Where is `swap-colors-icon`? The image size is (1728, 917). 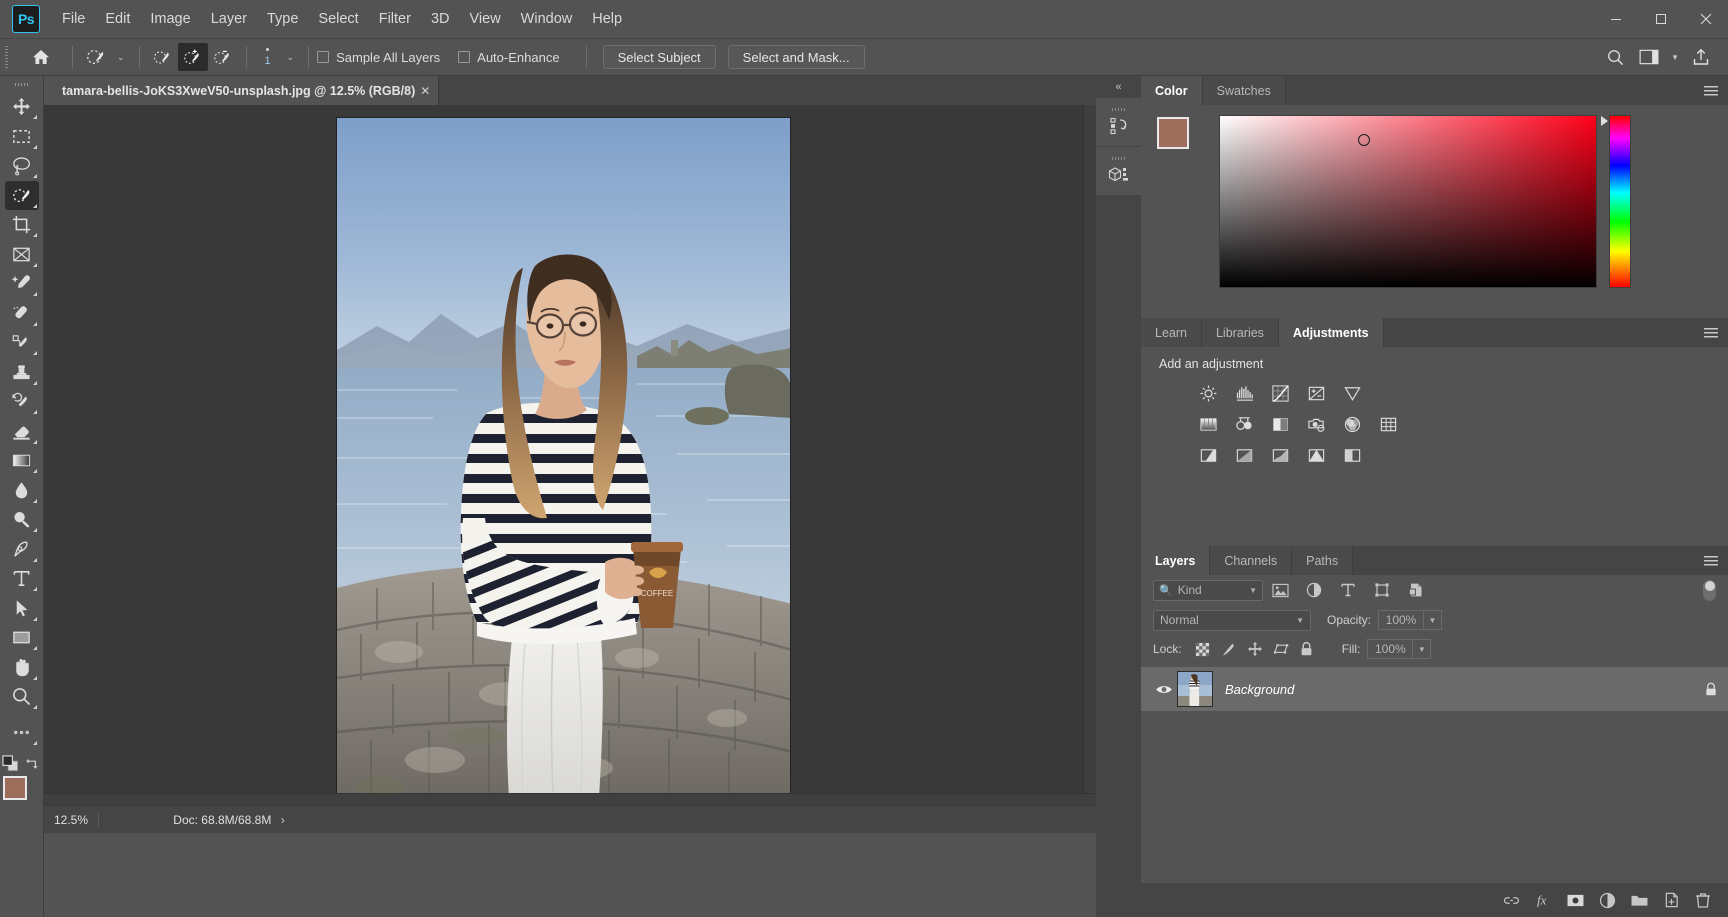 swap-colors-icon is located at coordinates (33, 764).